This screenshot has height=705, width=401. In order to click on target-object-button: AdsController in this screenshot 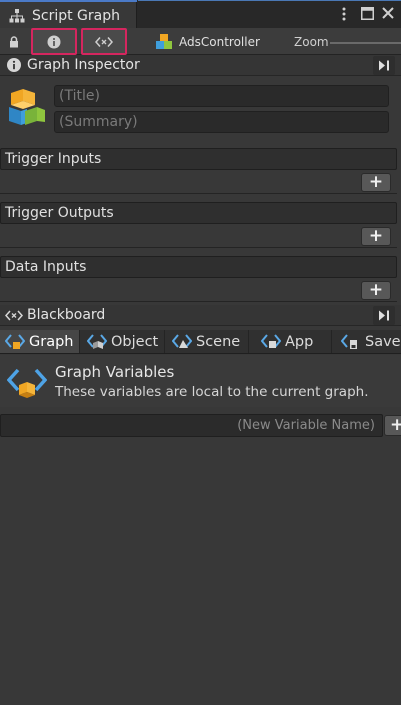, I will do `click(207, 42)`.